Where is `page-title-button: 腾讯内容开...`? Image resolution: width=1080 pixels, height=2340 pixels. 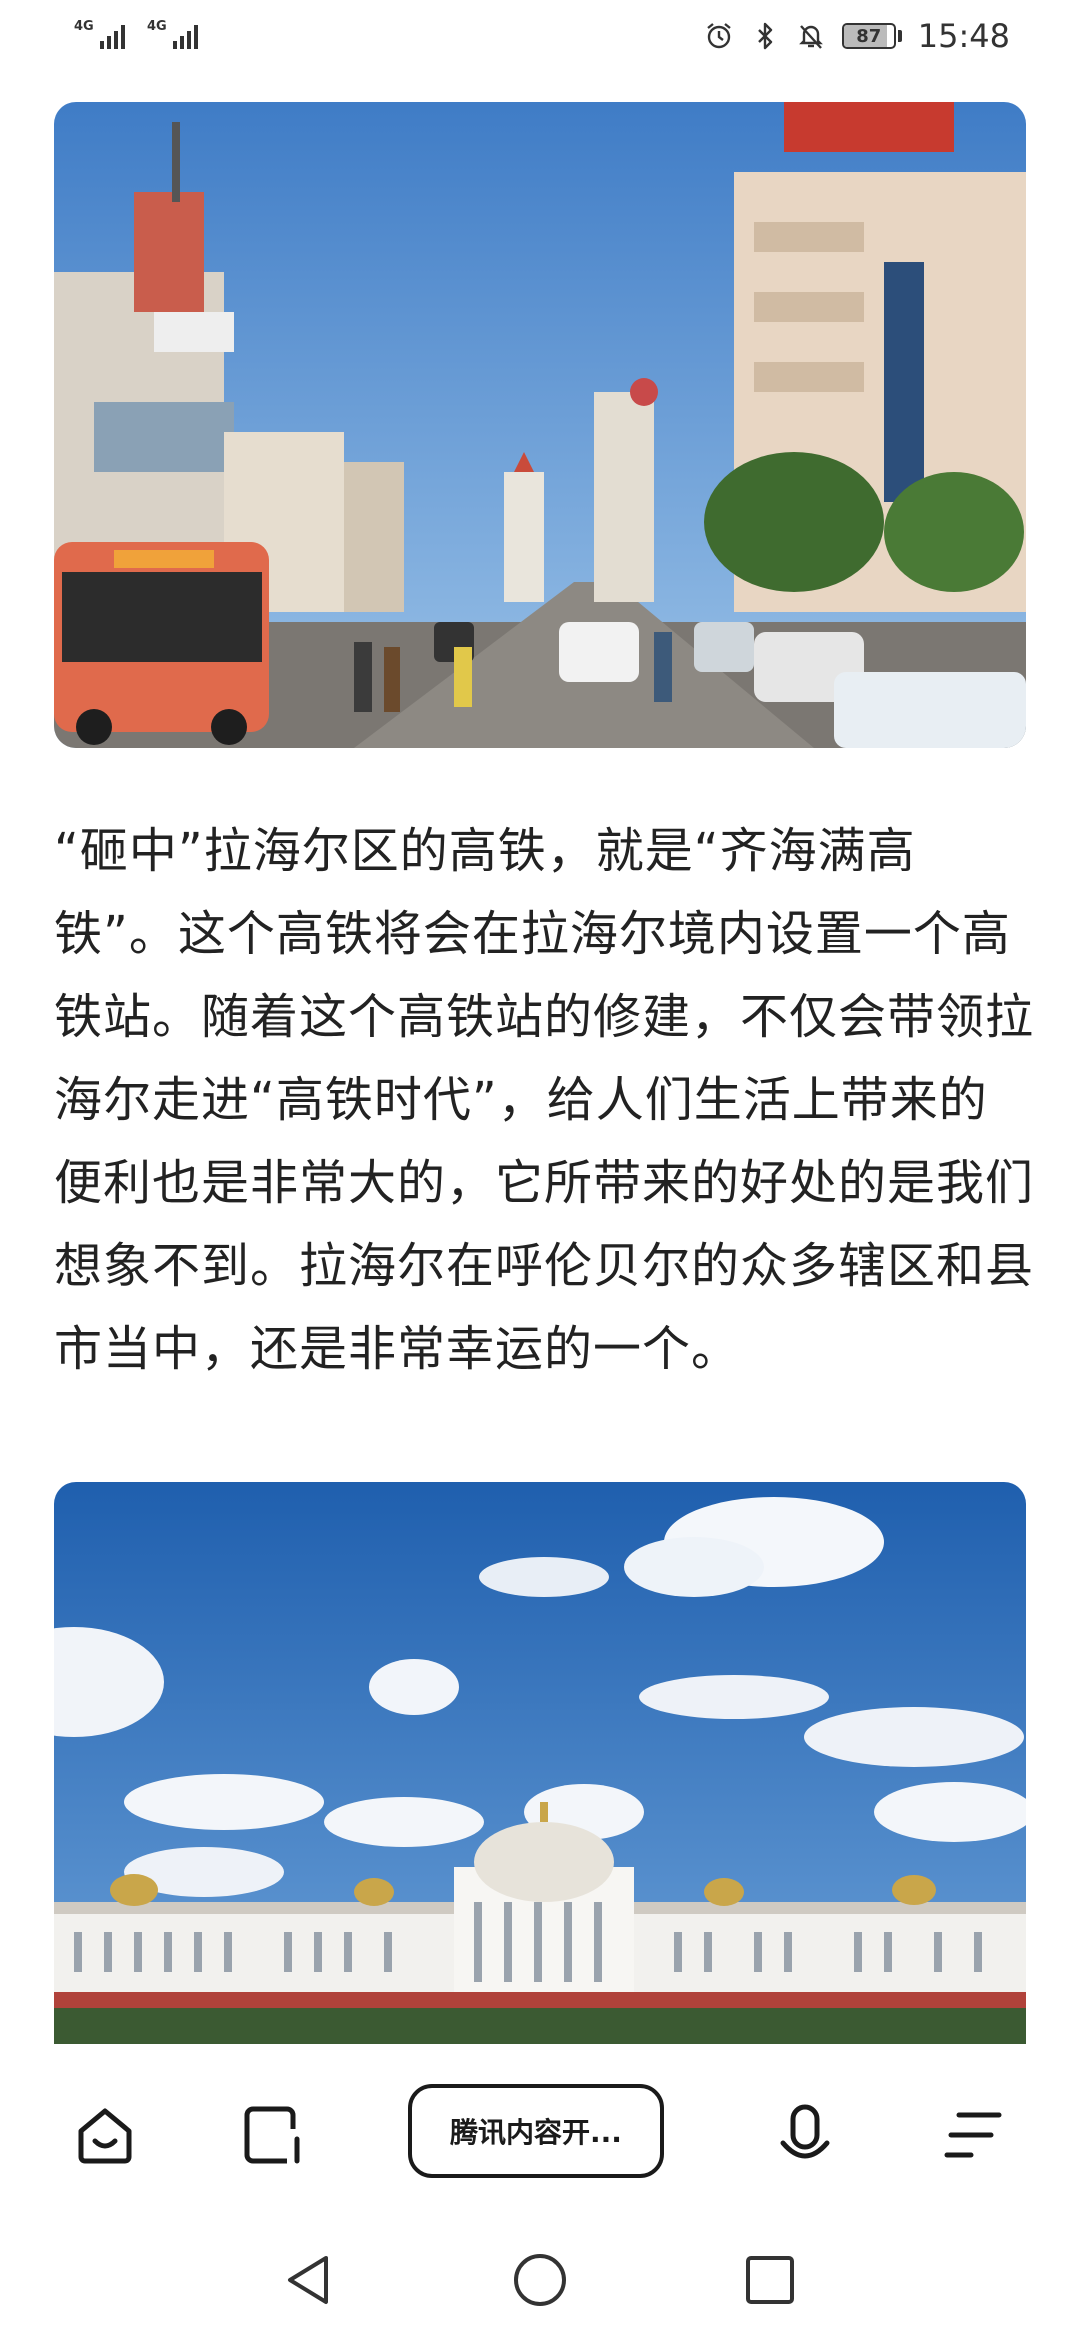 page-title-button: 腾讯内容开... is located at coordinates (536, 2131).